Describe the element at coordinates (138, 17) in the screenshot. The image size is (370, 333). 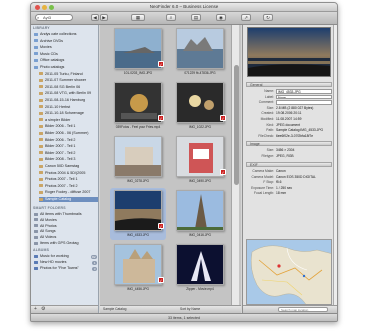
I see `view-mode-button: ▦` at that location.